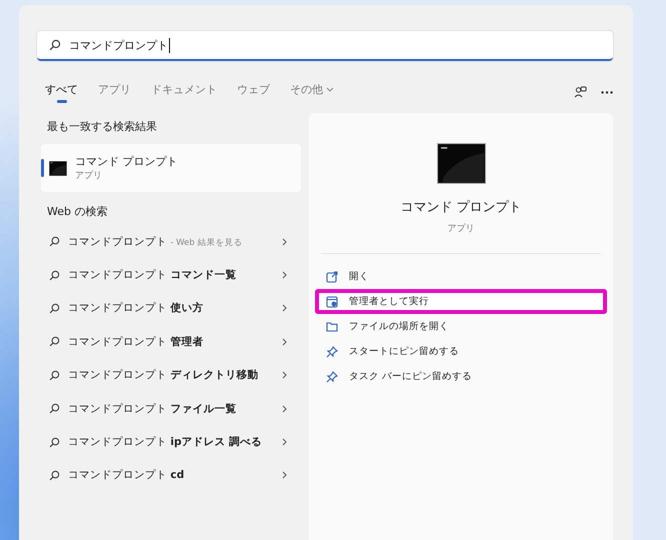 The width and height of the screenshot is (666, 540). I want to click on terminal-icon, so click(58, 168).